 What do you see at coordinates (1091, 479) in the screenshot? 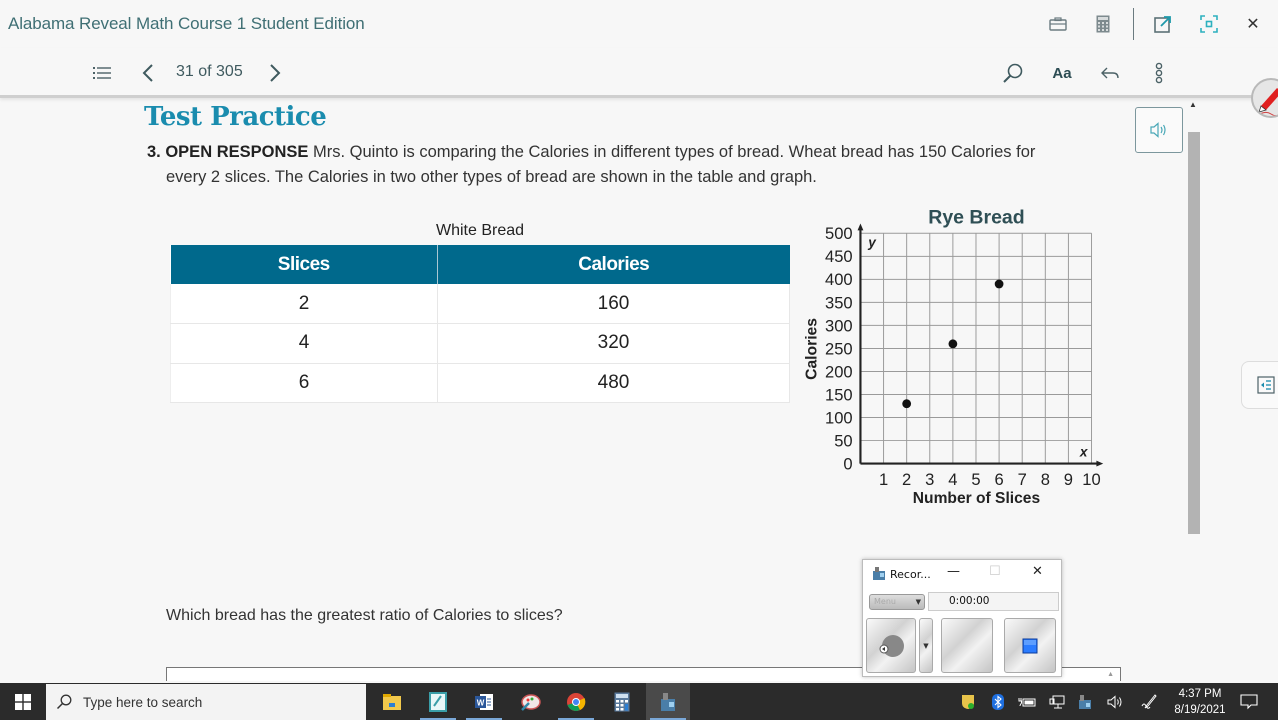
I see `x-tick-label: 10` at bounding box center [1091, 479].